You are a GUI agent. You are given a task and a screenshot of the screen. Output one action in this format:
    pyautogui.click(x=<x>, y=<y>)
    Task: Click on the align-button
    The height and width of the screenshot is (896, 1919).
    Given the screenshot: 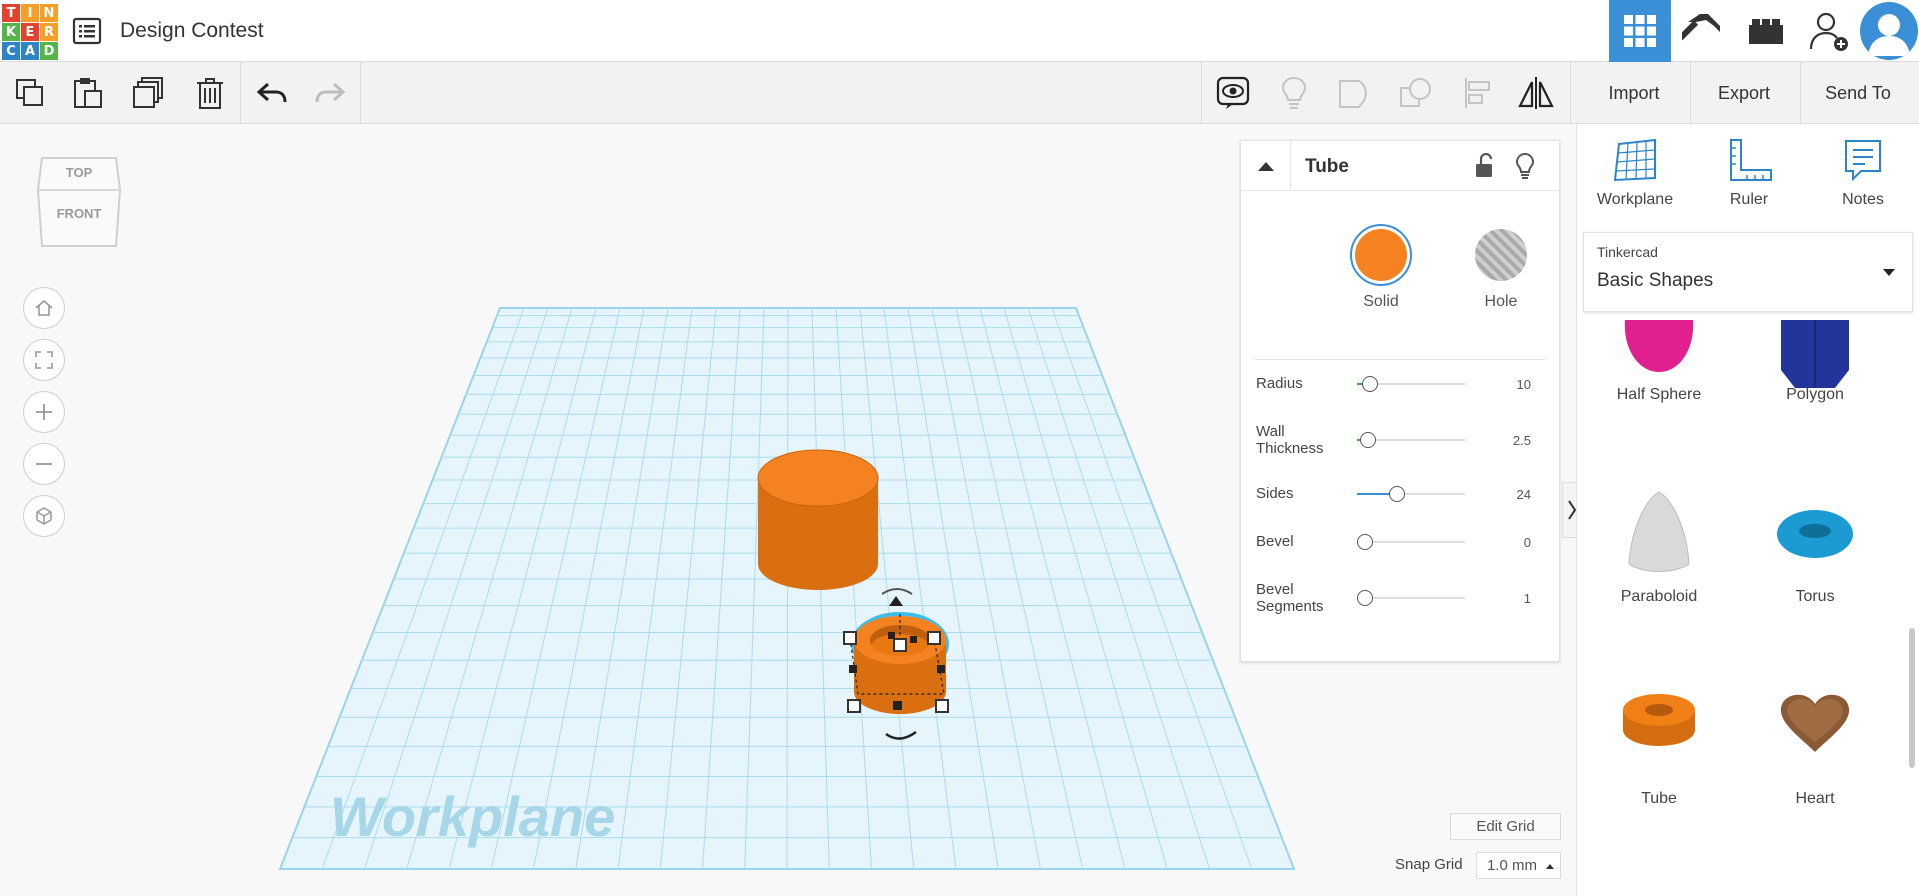 What is the action you would take?
    pyautogui.click(x=1478, y=93)
    